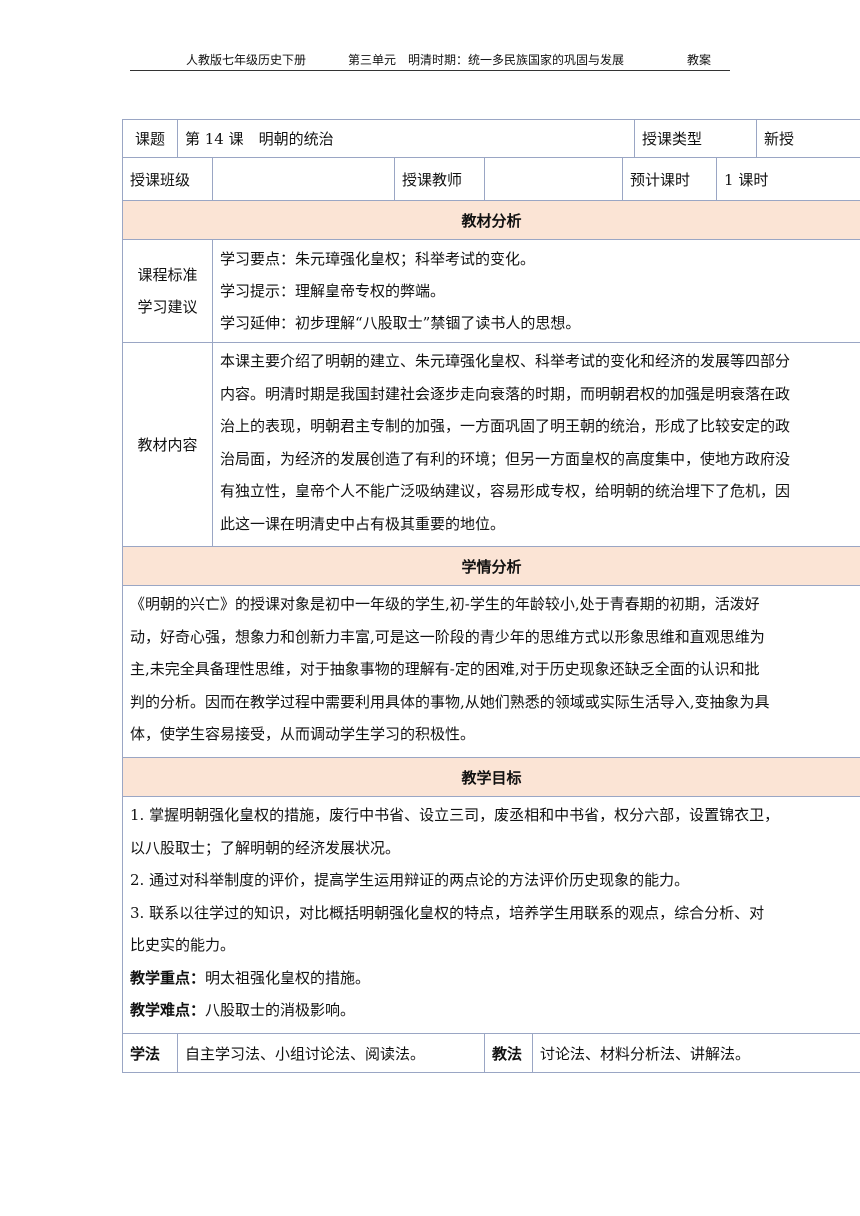 The height and width of the screenshot is (1216, 860). What do you see at coordinates (553, 179) in the screenshot?
I see `teacher-value` at bounding box center [553, 179].